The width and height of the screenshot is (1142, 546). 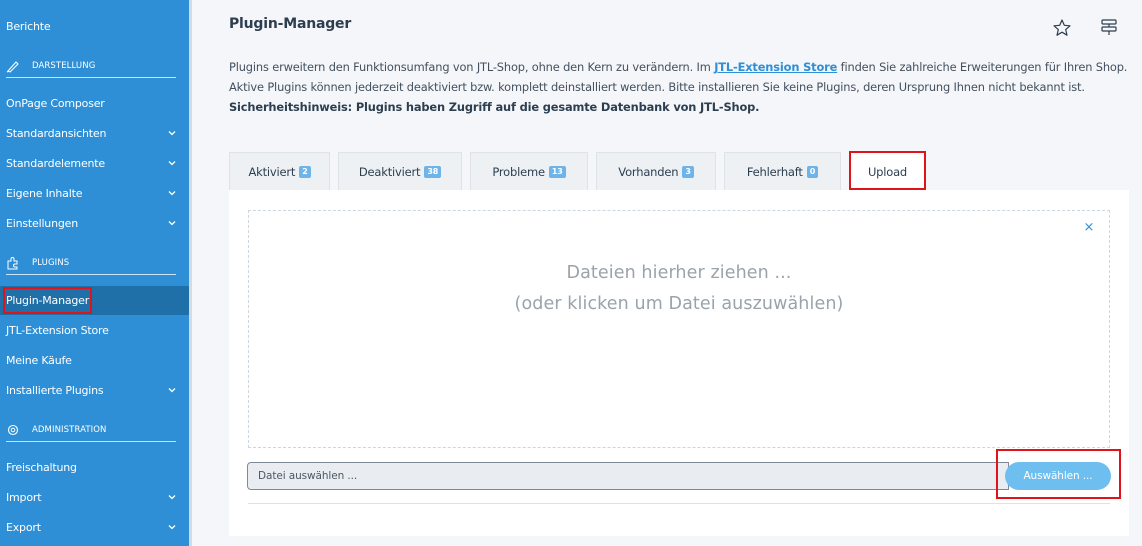 I want to click on tab-probleme: Probleme 13, so click(x=529, y=171).